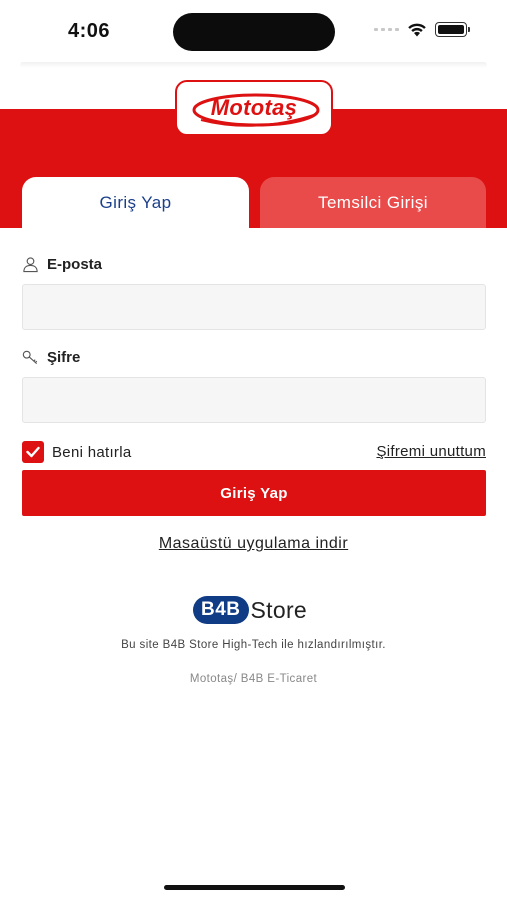  What do you see at coordinates (30, 265) in the screenshot?
I see `user-icon` at bounding box center [30, 265].